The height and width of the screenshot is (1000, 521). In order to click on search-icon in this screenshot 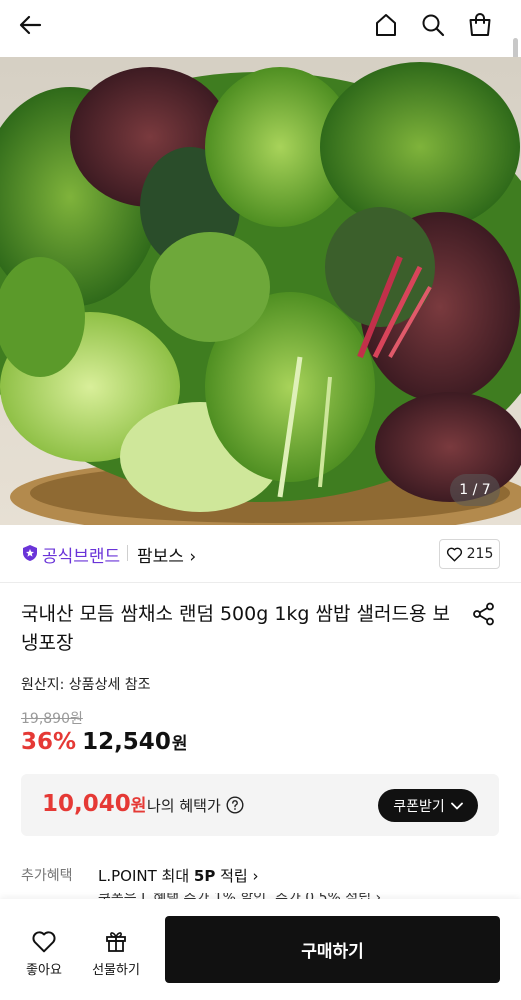, I will do `click(433, 25)`.